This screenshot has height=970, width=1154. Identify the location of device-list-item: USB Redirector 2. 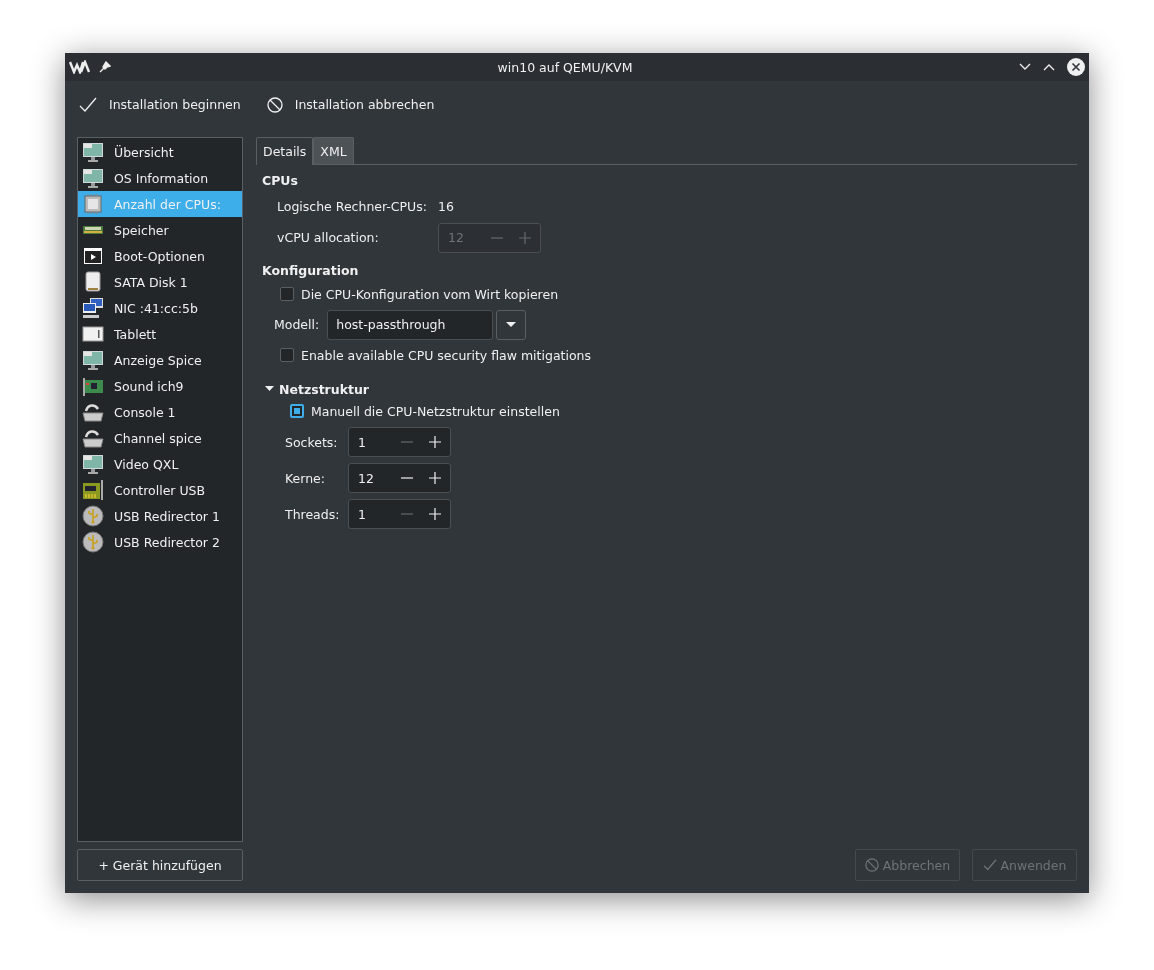
(160, 542).